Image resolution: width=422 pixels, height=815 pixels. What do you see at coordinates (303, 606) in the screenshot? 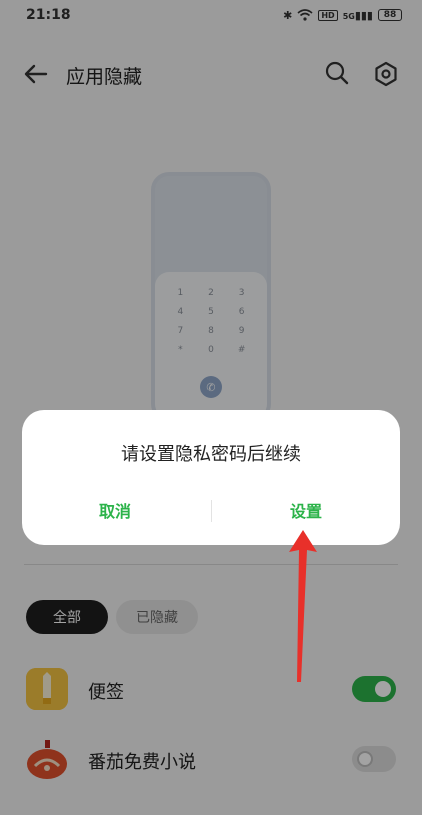
I see `annotation-arrow-icon` at bounding box center [303, 606].